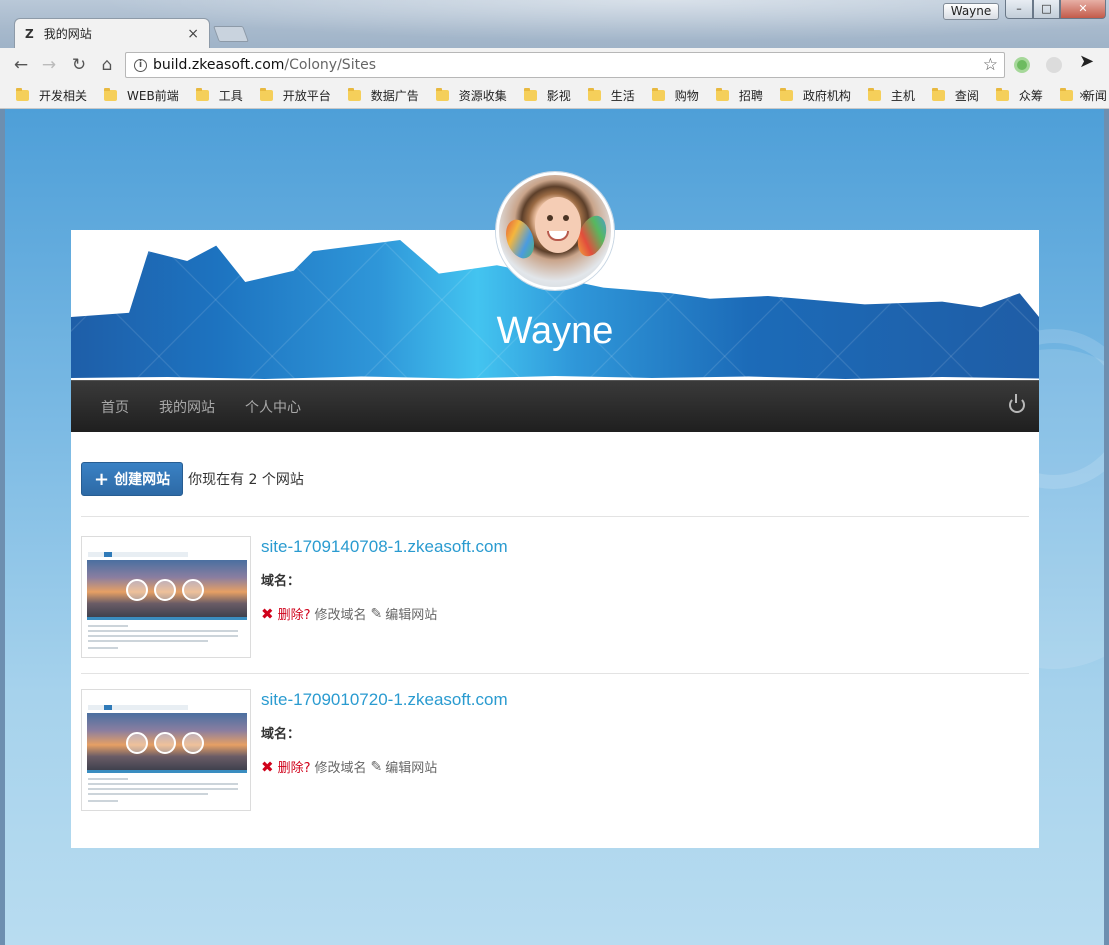 The height and width of the screenshot is (945, 1109). Describe the element at coordinates (555, 406) in the screenshot. I see `main-navbar: 首页 我的网站 个人中心` at that location.